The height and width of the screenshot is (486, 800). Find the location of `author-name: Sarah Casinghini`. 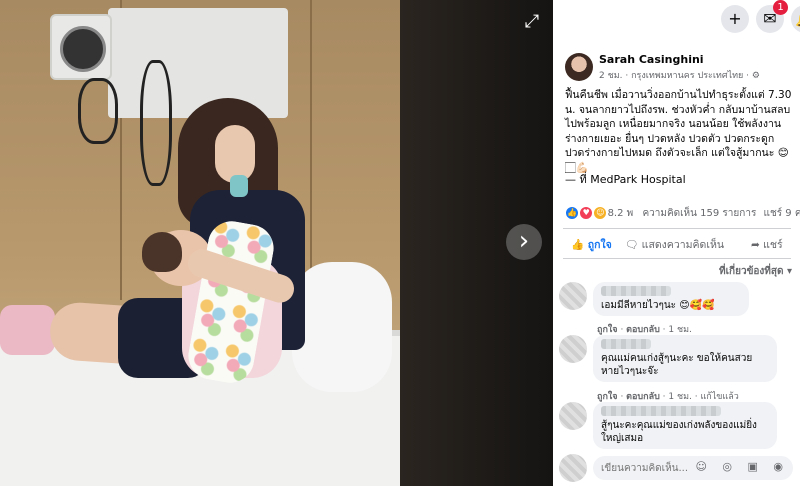

author-name: Sarah Casinghini is located at coordinates (651, 59).